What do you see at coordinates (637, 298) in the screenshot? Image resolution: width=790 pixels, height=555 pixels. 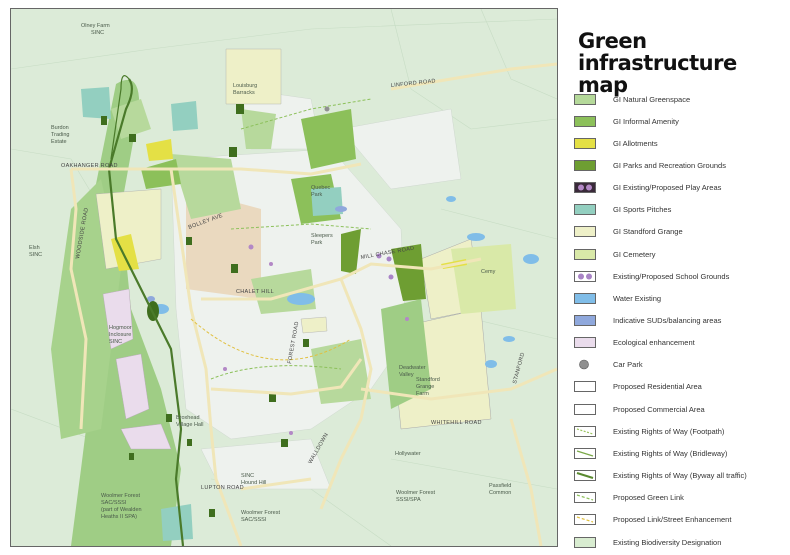 I see `legend-label: Water Existing` at bounding box center [637, 298].